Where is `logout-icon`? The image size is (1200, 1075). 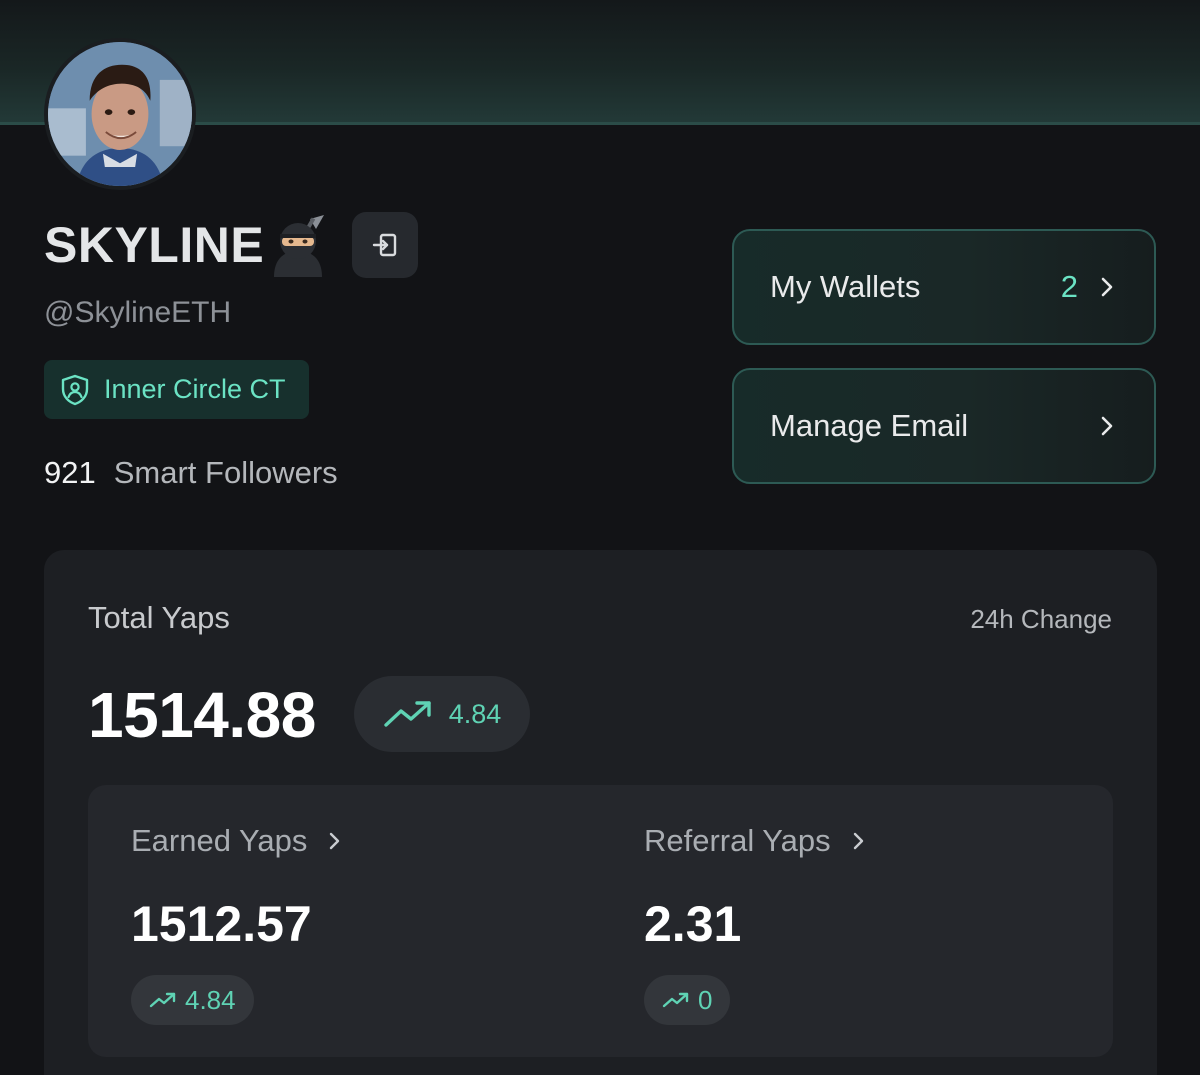
logout-icon is located at coordinates (385, 245).